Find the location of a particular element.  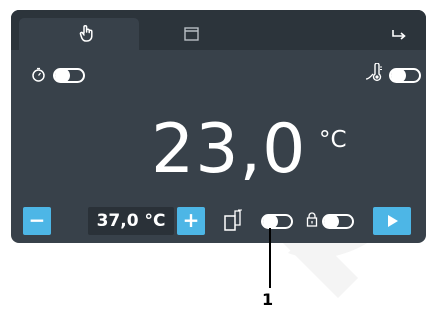

tab-return is located at coordinates (393, 34).